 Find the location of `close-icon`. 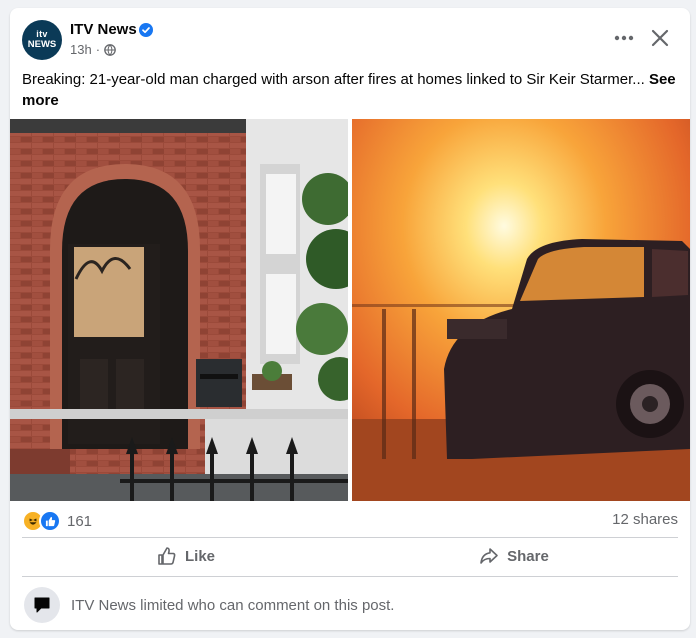

close-icon is located at coordinates (660, 38).